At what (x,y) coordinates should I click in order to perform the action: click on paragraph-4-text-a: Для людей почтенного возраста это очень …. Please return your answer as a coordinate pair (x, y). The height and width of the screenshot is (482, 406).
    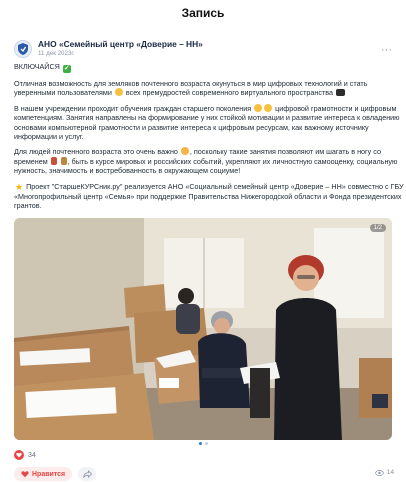
    Looking at the image, I should click on (96, 152).